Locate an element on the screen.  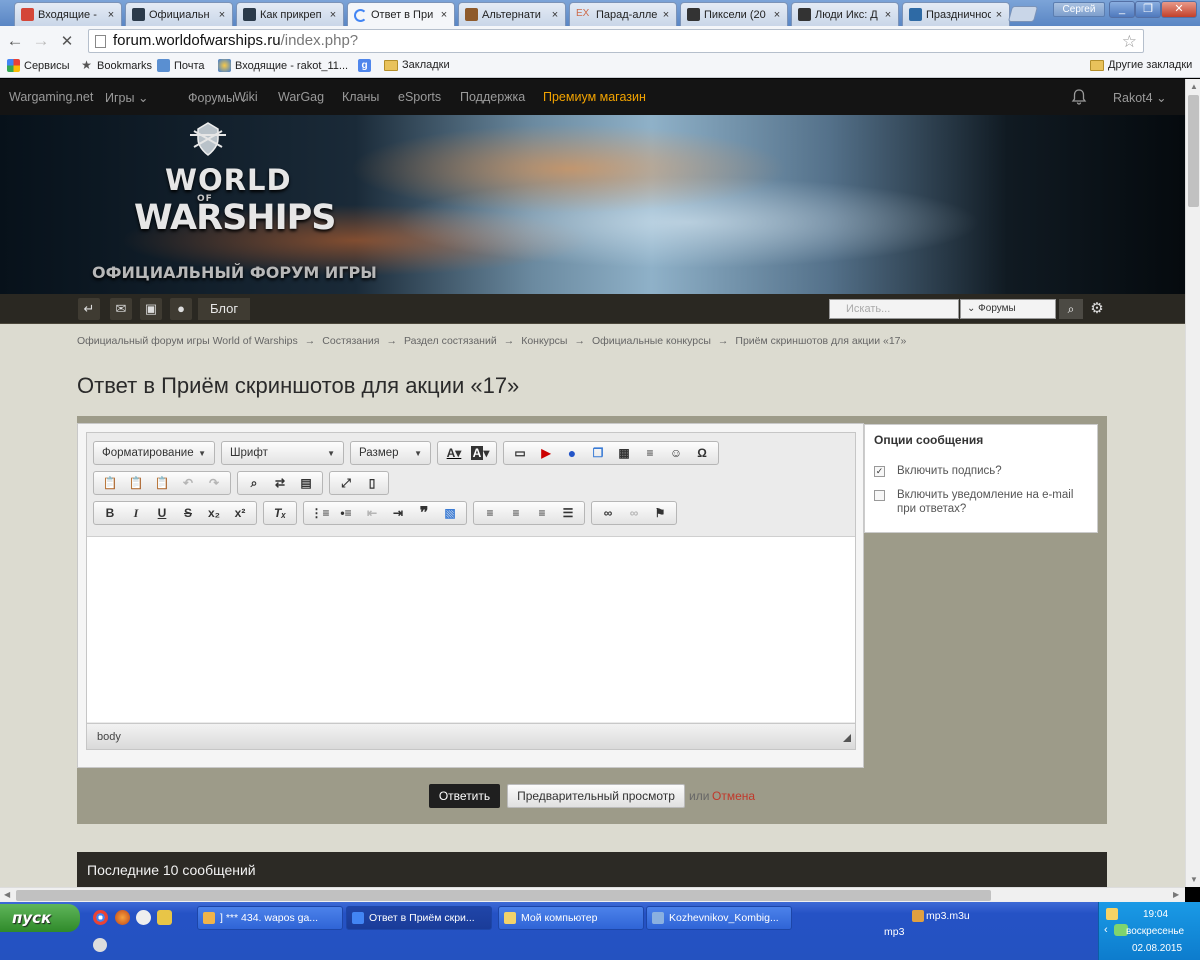
browser-tab: EX Парад-алле × is located at coordinates (623, 14).